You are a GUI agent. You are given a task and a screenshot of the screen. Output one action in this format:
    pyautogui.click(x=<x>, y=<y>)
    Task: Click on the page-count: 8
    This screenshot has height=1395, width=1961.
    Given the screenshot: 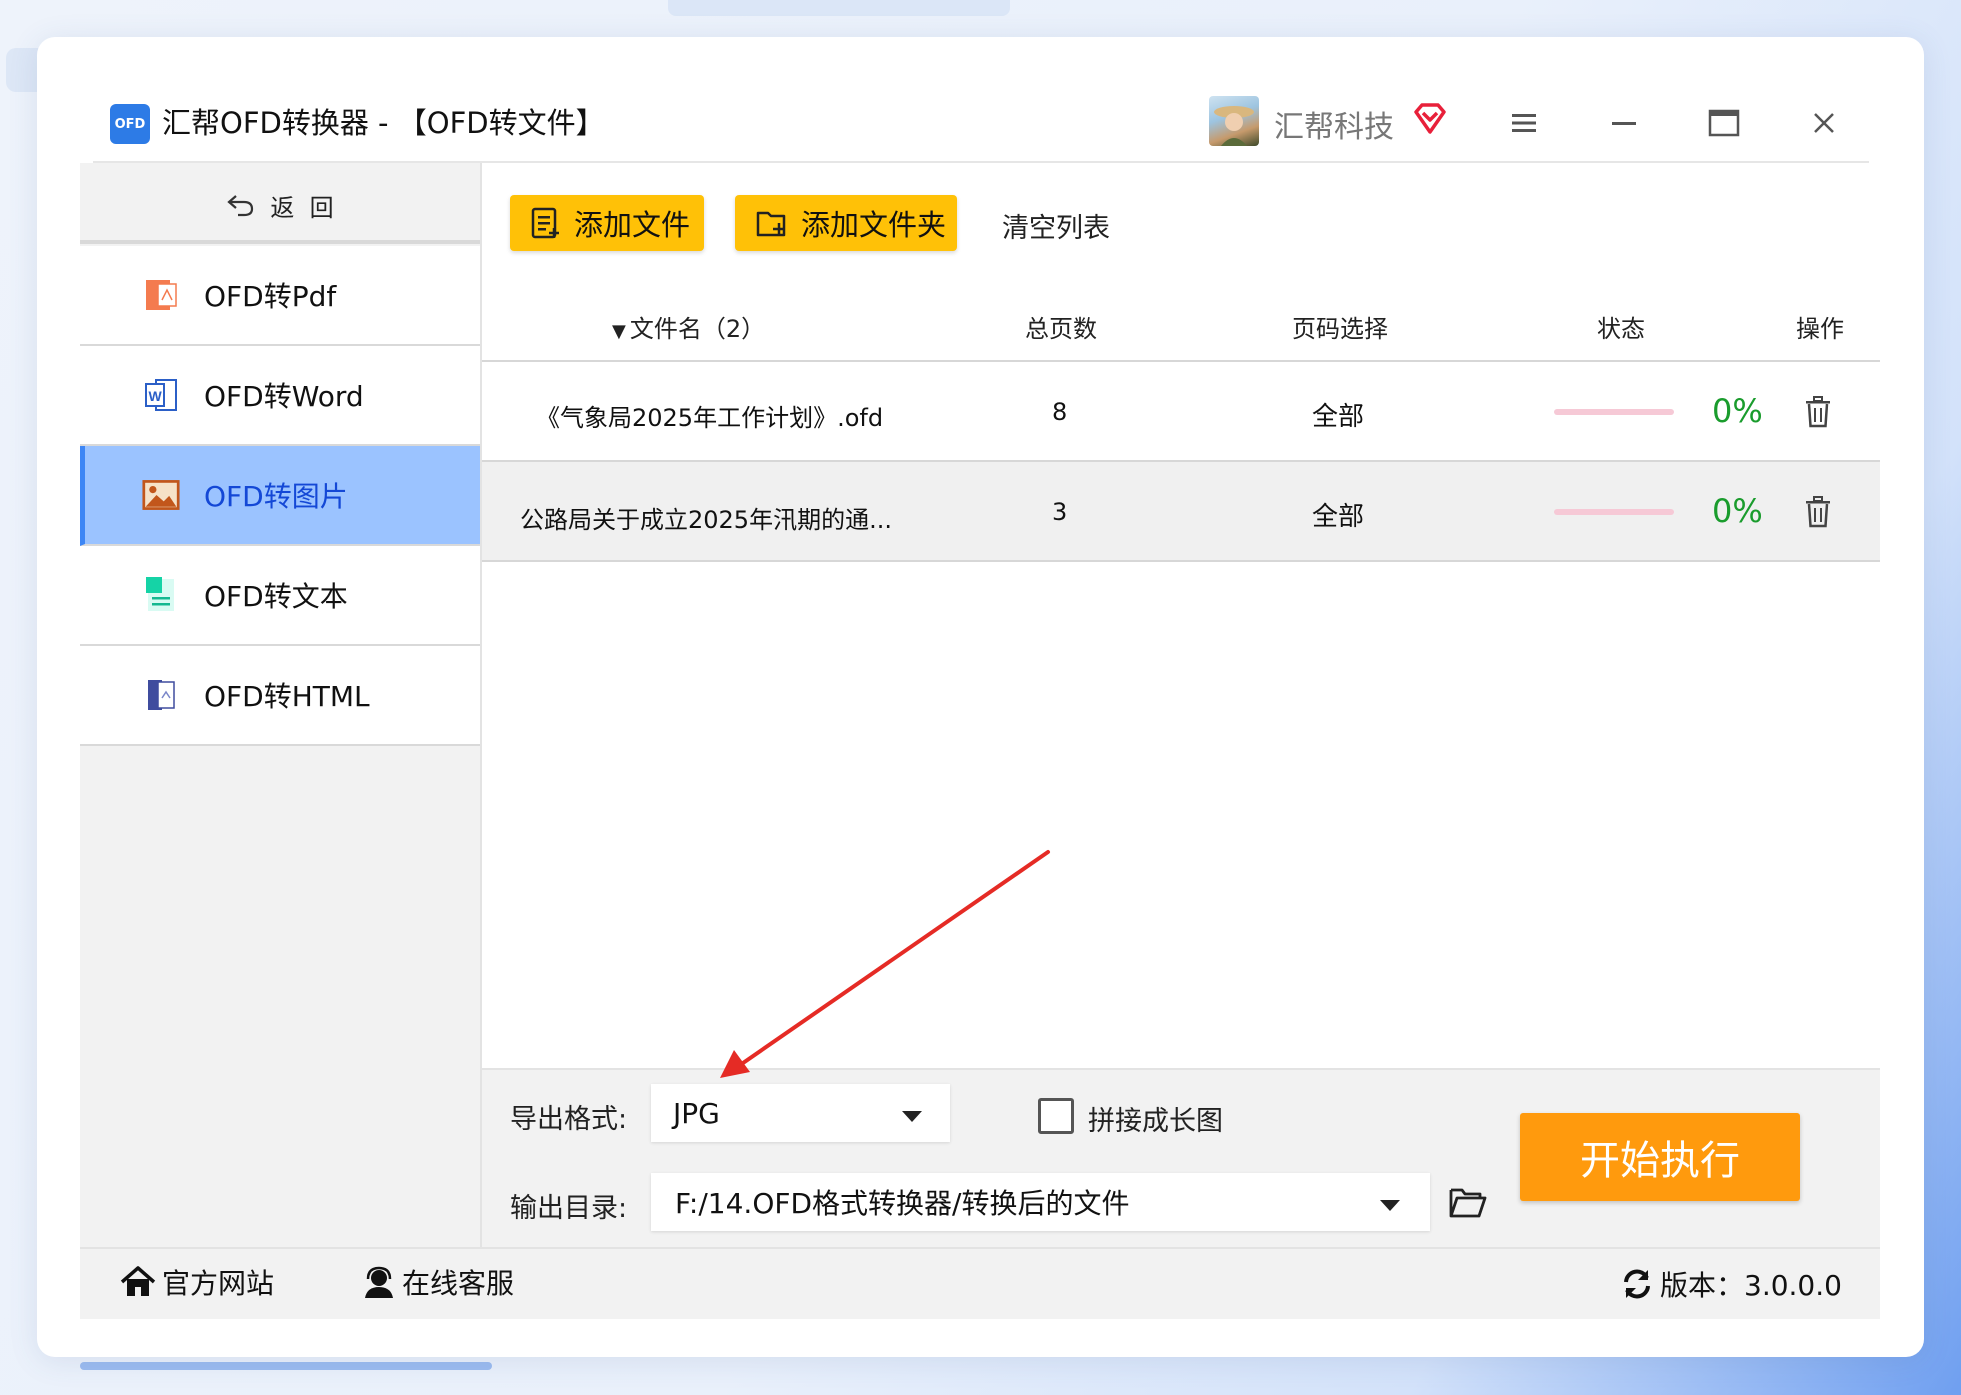 What is the action you would take?
    pyautogui.click(x=1060, y=412)
    